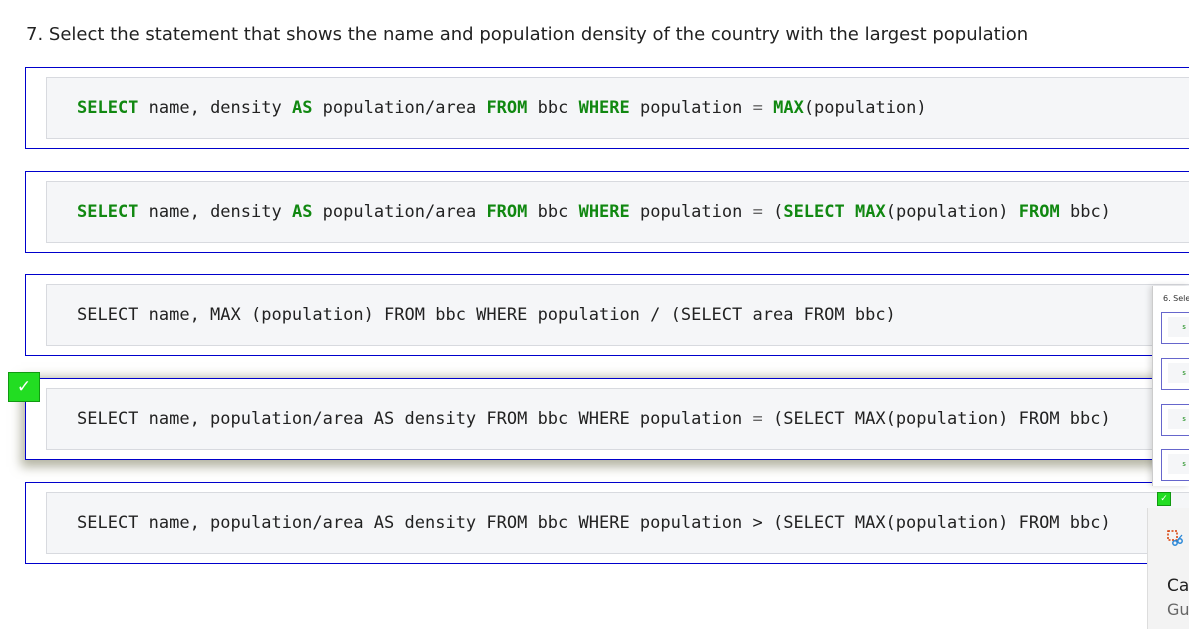 The image size is (1189, 629). I want to click on sql-text: (, so click(773, 212).